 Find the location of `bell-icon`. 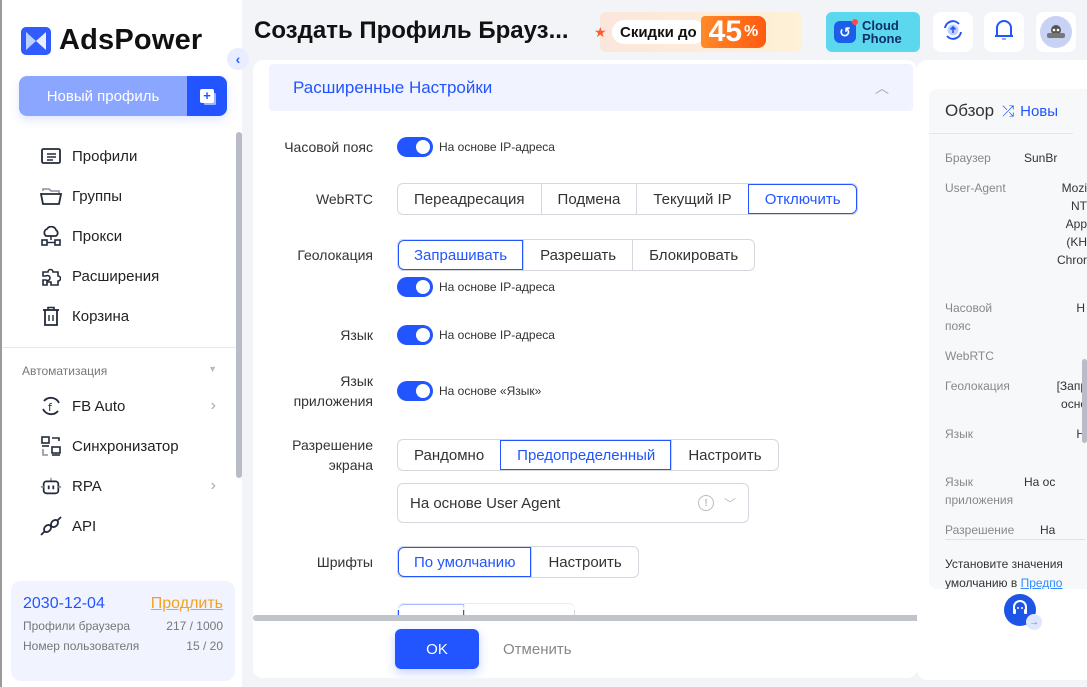

bell-icon is located at coordinates (1004, 32).